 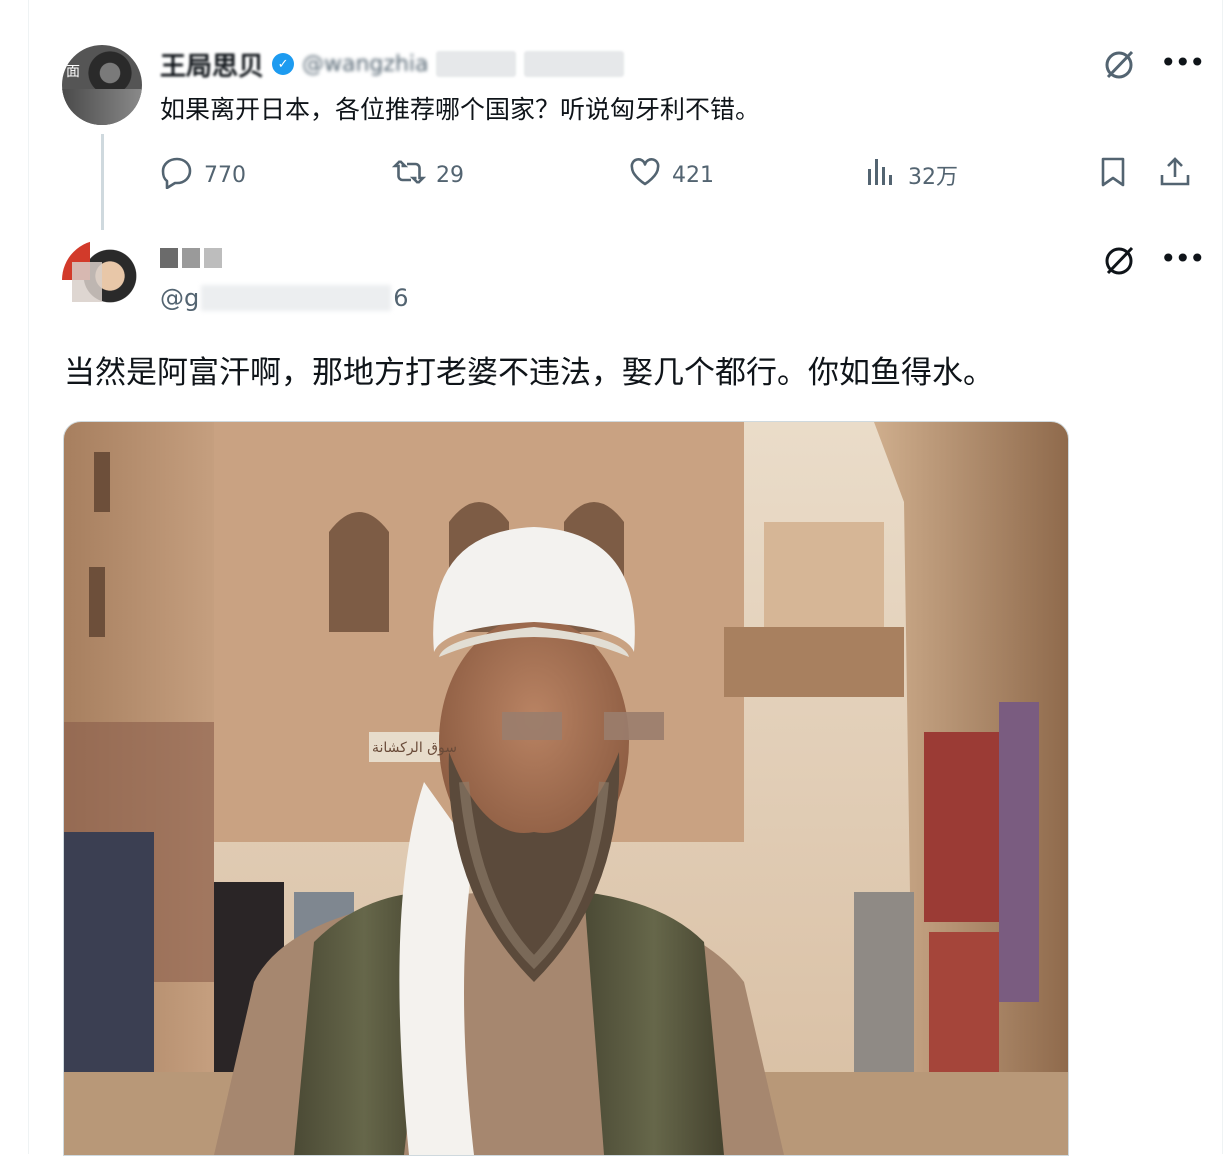 What do you see at coordinates (177, 175) in the screenshot?
I see `reply-icon` at bounding box center [177, 175].